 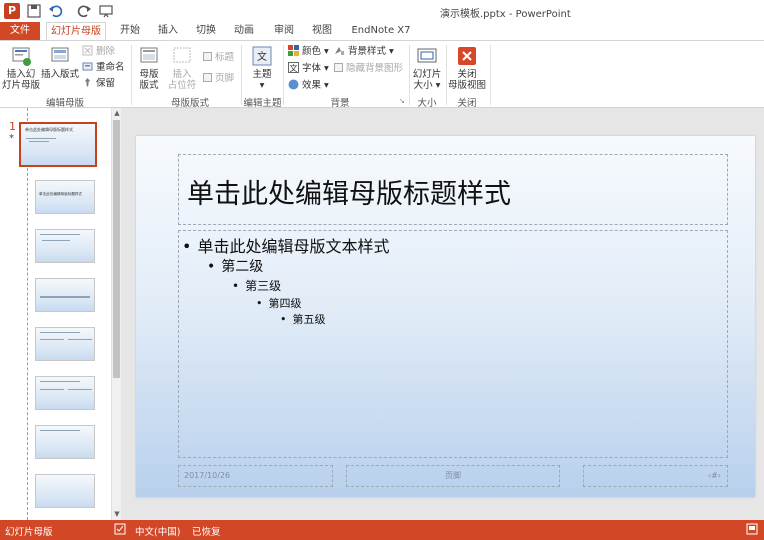 What do you see at coordinates (34, 11) in the screenshot?
I see `save-icon` at bounding box center [34, 11].